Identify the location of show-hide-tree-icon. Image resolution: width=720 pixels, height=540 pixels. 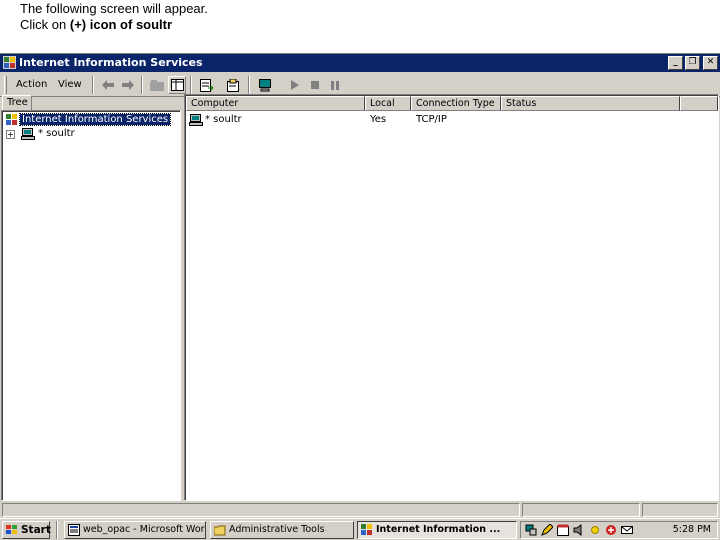
(177, 85).